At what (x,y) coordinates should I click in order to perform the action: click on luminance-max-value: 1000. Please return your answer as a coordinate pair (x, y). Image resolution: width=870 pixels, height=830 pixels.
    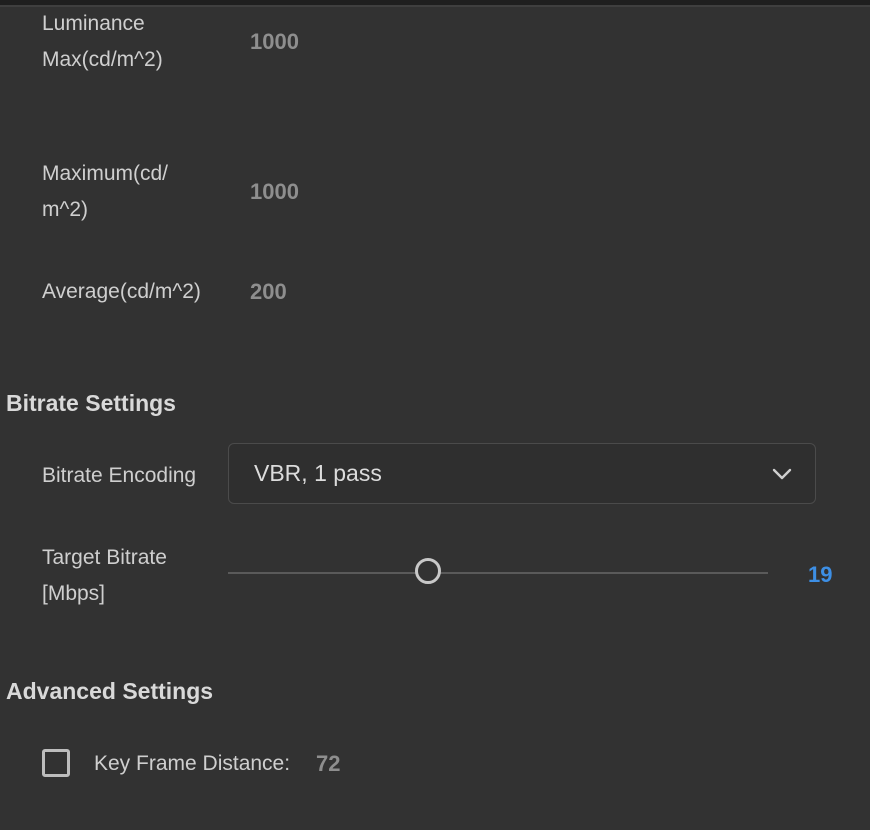
    Looking at the image, I should click on (274, 42).